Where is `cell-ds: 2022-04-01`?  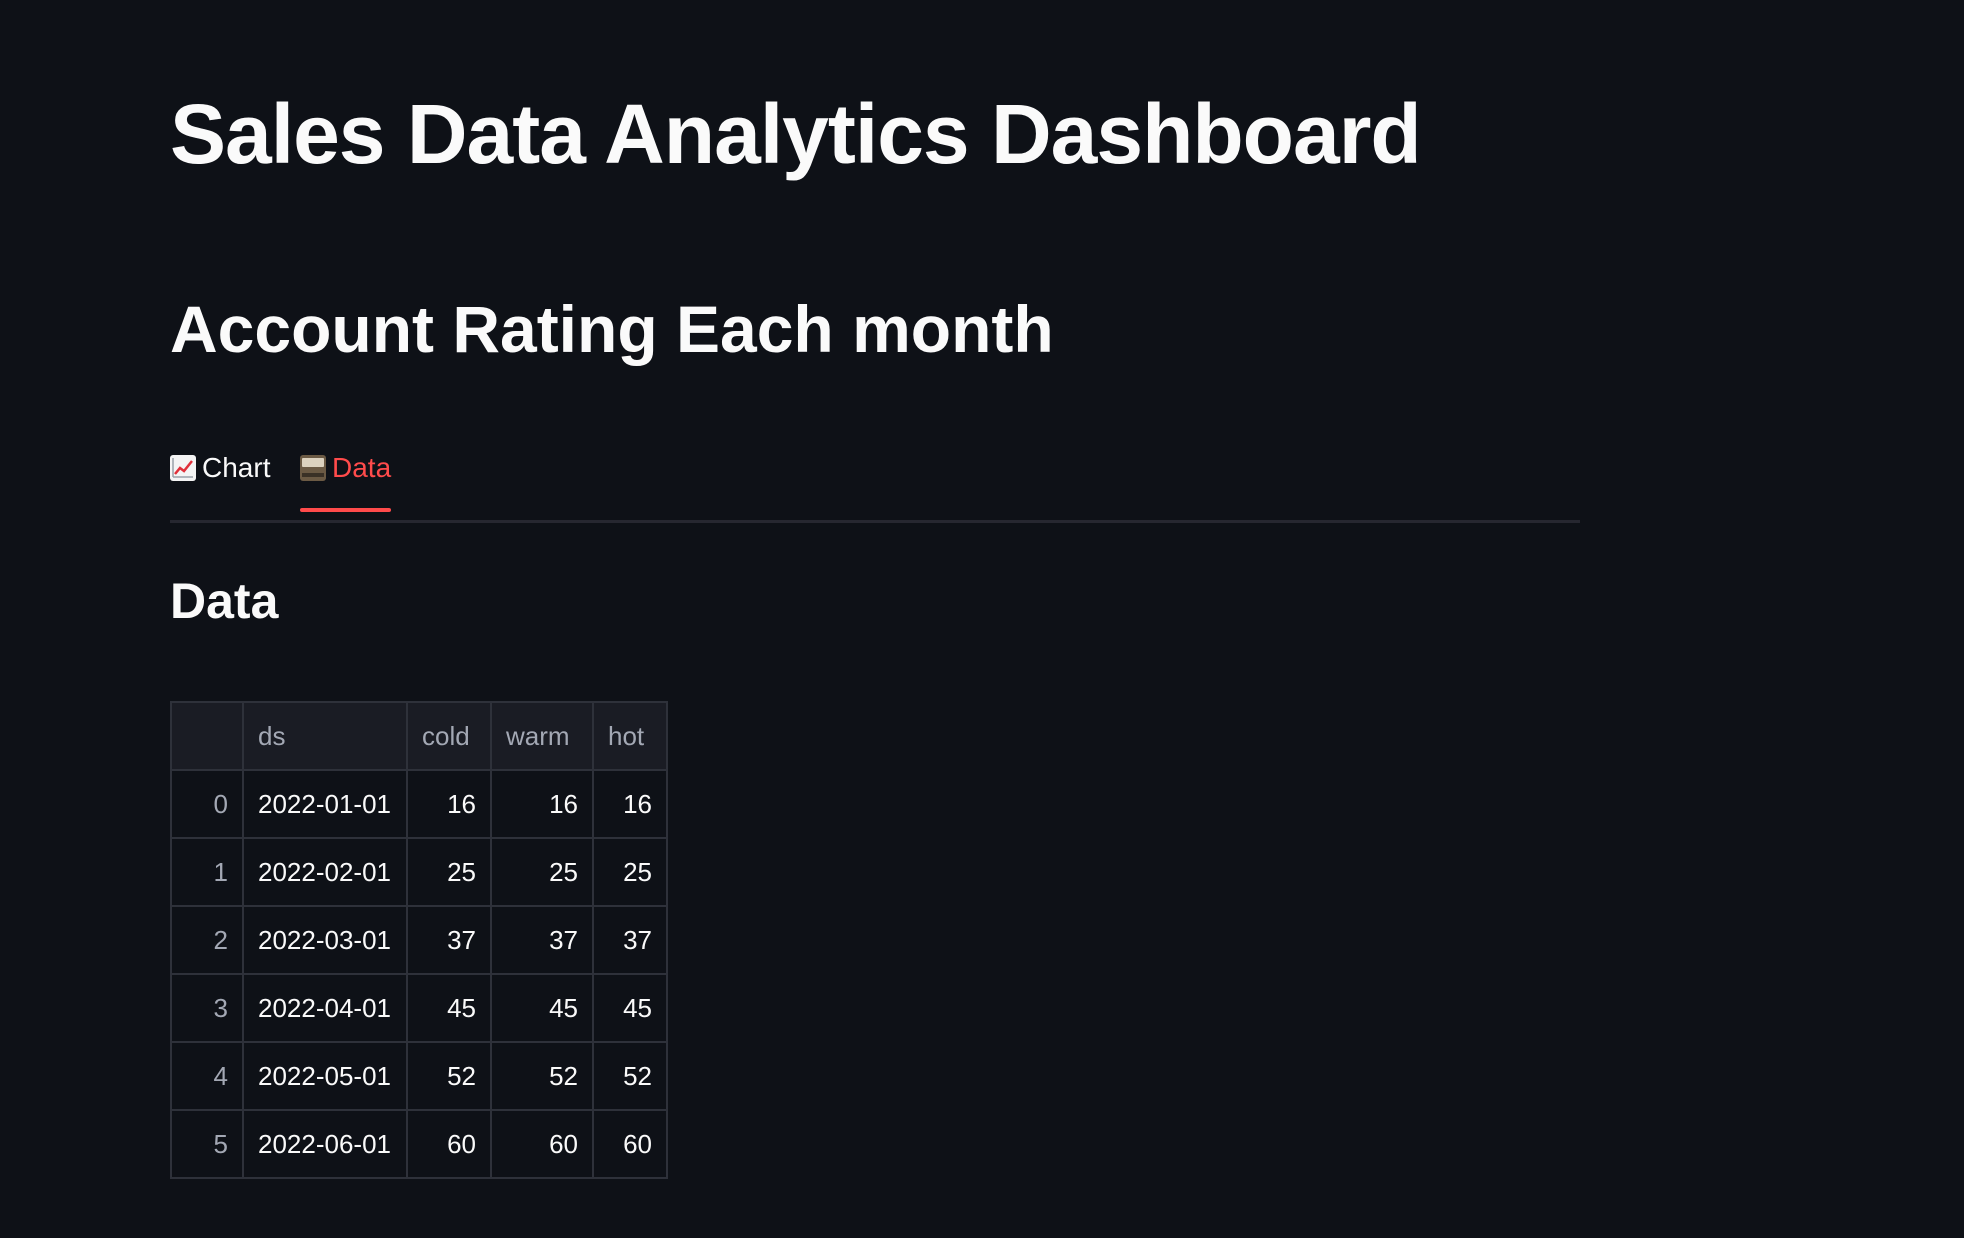
cell-ds: 2022-04-01 is located at coordinates (325, 1008).